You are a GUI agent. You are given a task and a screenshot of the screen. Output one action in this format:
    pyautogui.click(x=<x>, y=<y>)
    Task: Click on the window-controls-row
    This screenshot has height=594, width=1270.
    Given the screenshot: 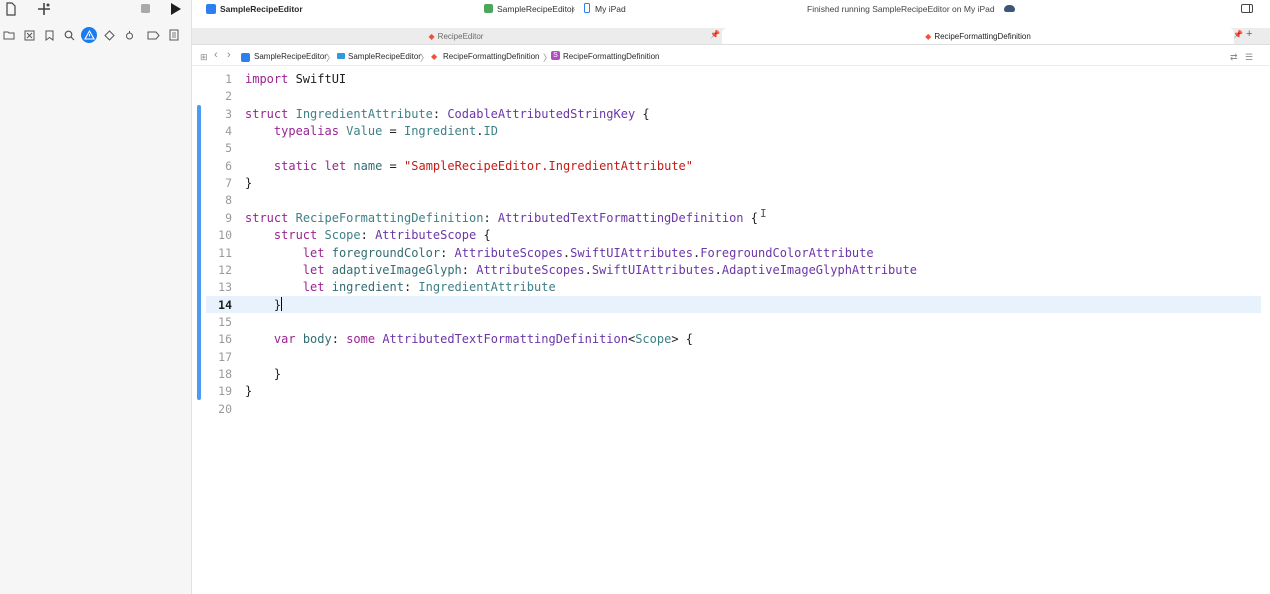 What is the action you would take?
    pyautogui.click(x=95, y=12)
    